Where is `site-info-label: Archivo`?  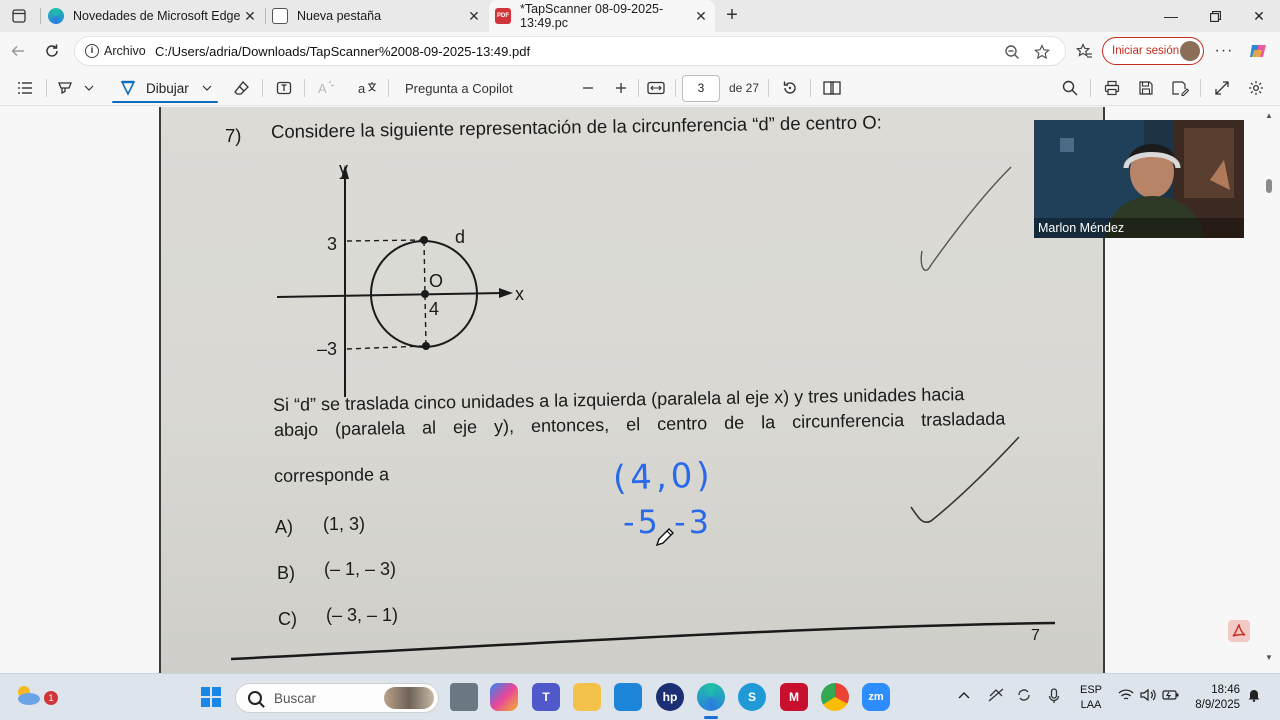 site-info-label: Archivo is located at coordinates (125, 51).